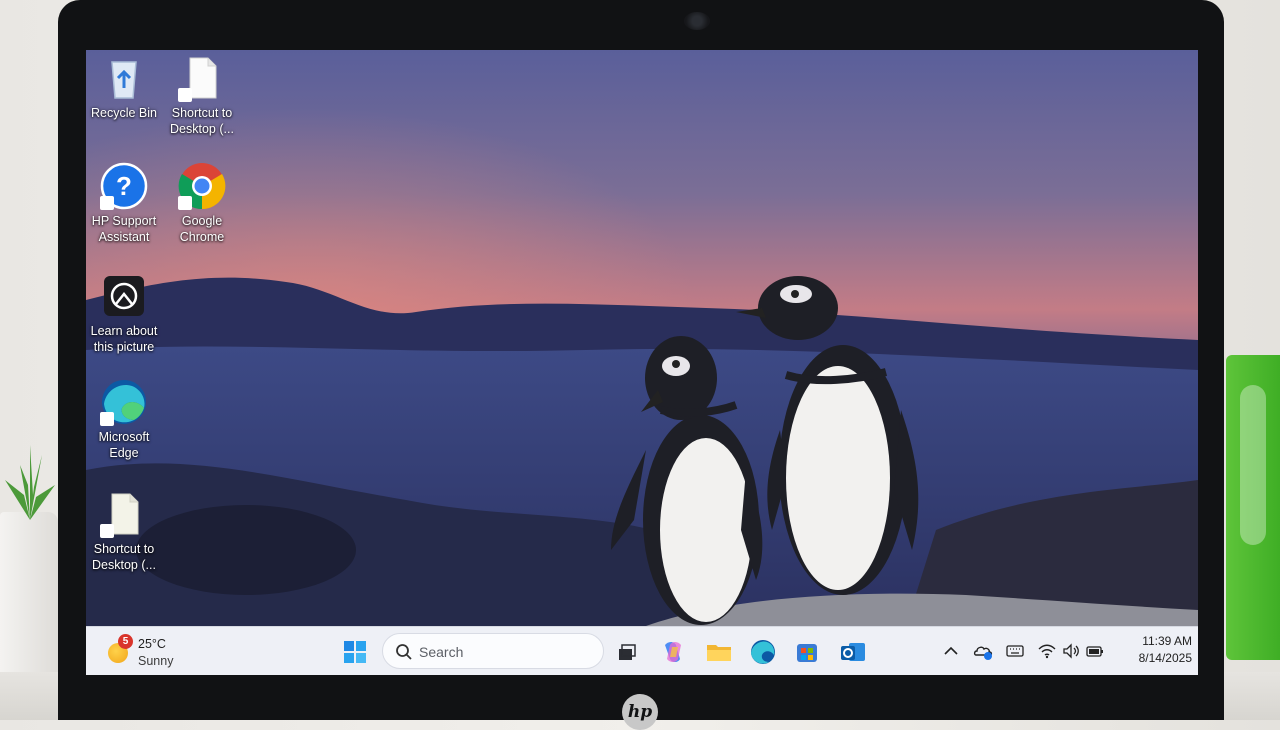  What do you see at coordinates (124, 78) in the screenshot?
I see `recycle-bin-icon` at bounding box center [124, 78].